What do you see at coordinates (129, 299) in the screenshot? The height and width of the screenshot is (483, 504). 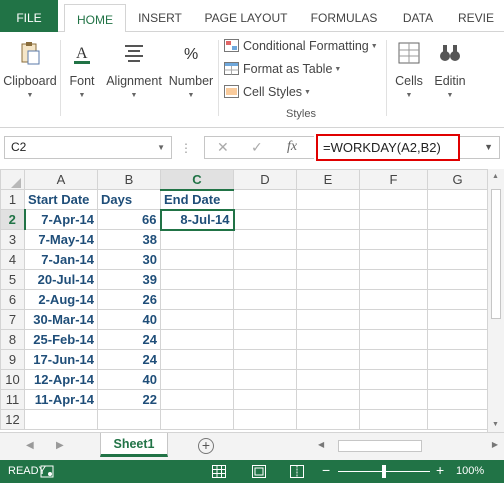 I see `cell-b6: 26` at bounding box center [129, 299].